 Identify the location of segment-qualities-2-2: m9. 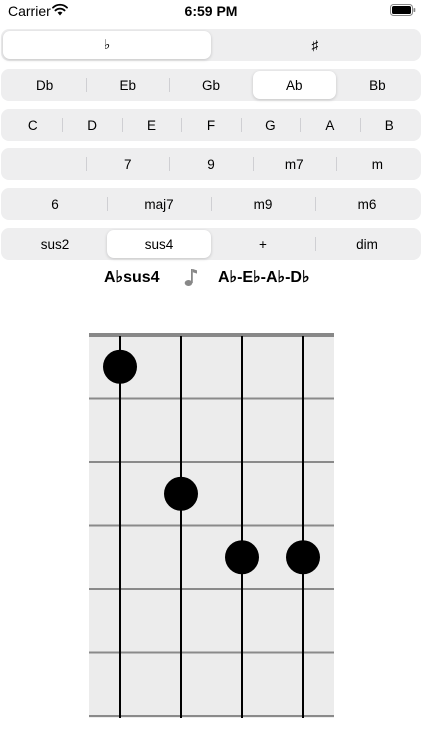
(263, 204).